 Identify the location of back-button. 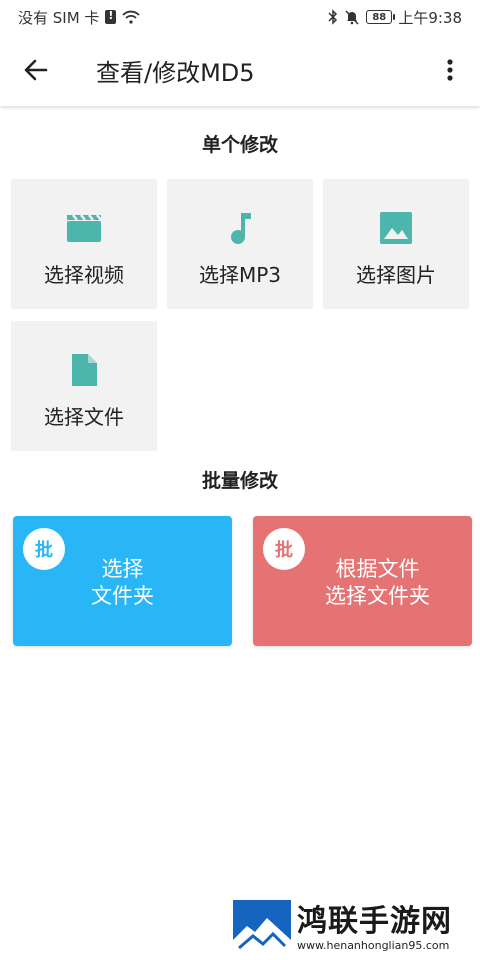
(36, 70).